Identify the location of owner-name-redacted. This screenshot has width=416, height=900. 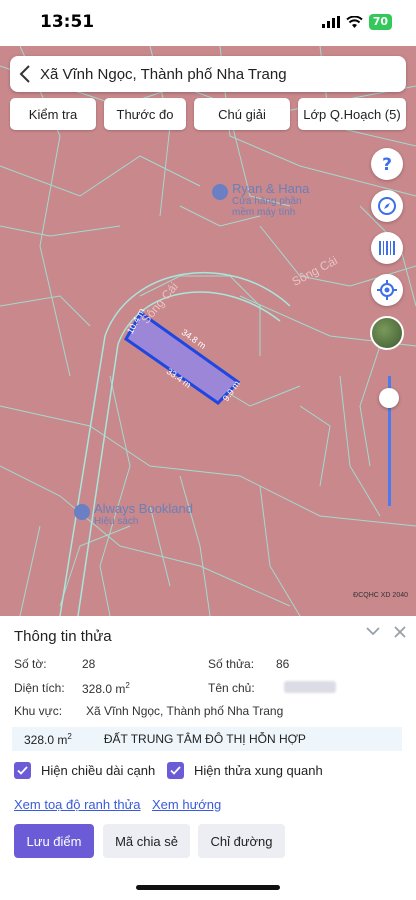
(310, 687).